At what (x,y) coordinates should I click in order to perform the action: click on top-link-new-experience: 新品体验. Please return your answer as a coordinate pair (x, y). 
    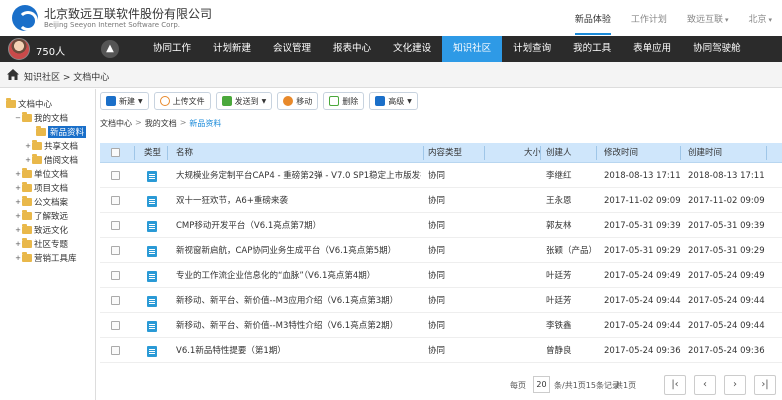
    Looking at the image, I should click on (593, 23).